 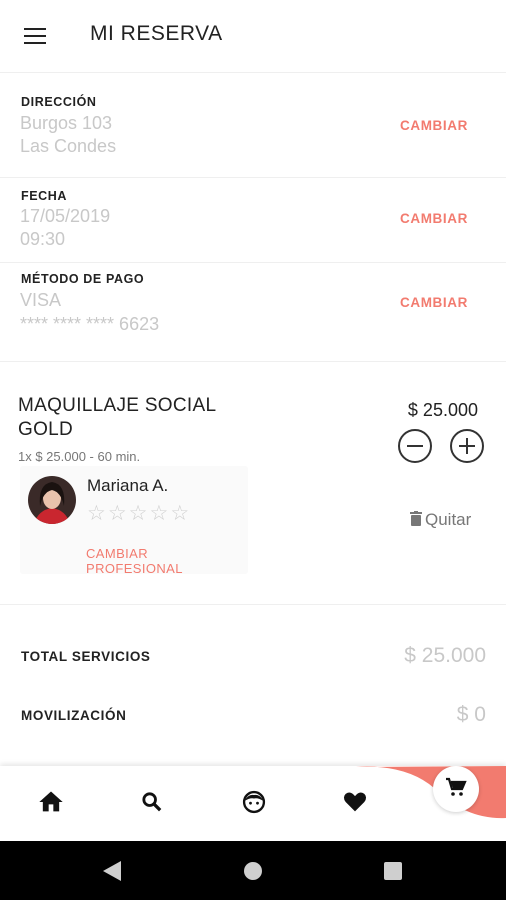 What do you see at coordinates (43, 239) in the screenshot?
I see `time-value: 09:30` at bounding box center [43, 239].